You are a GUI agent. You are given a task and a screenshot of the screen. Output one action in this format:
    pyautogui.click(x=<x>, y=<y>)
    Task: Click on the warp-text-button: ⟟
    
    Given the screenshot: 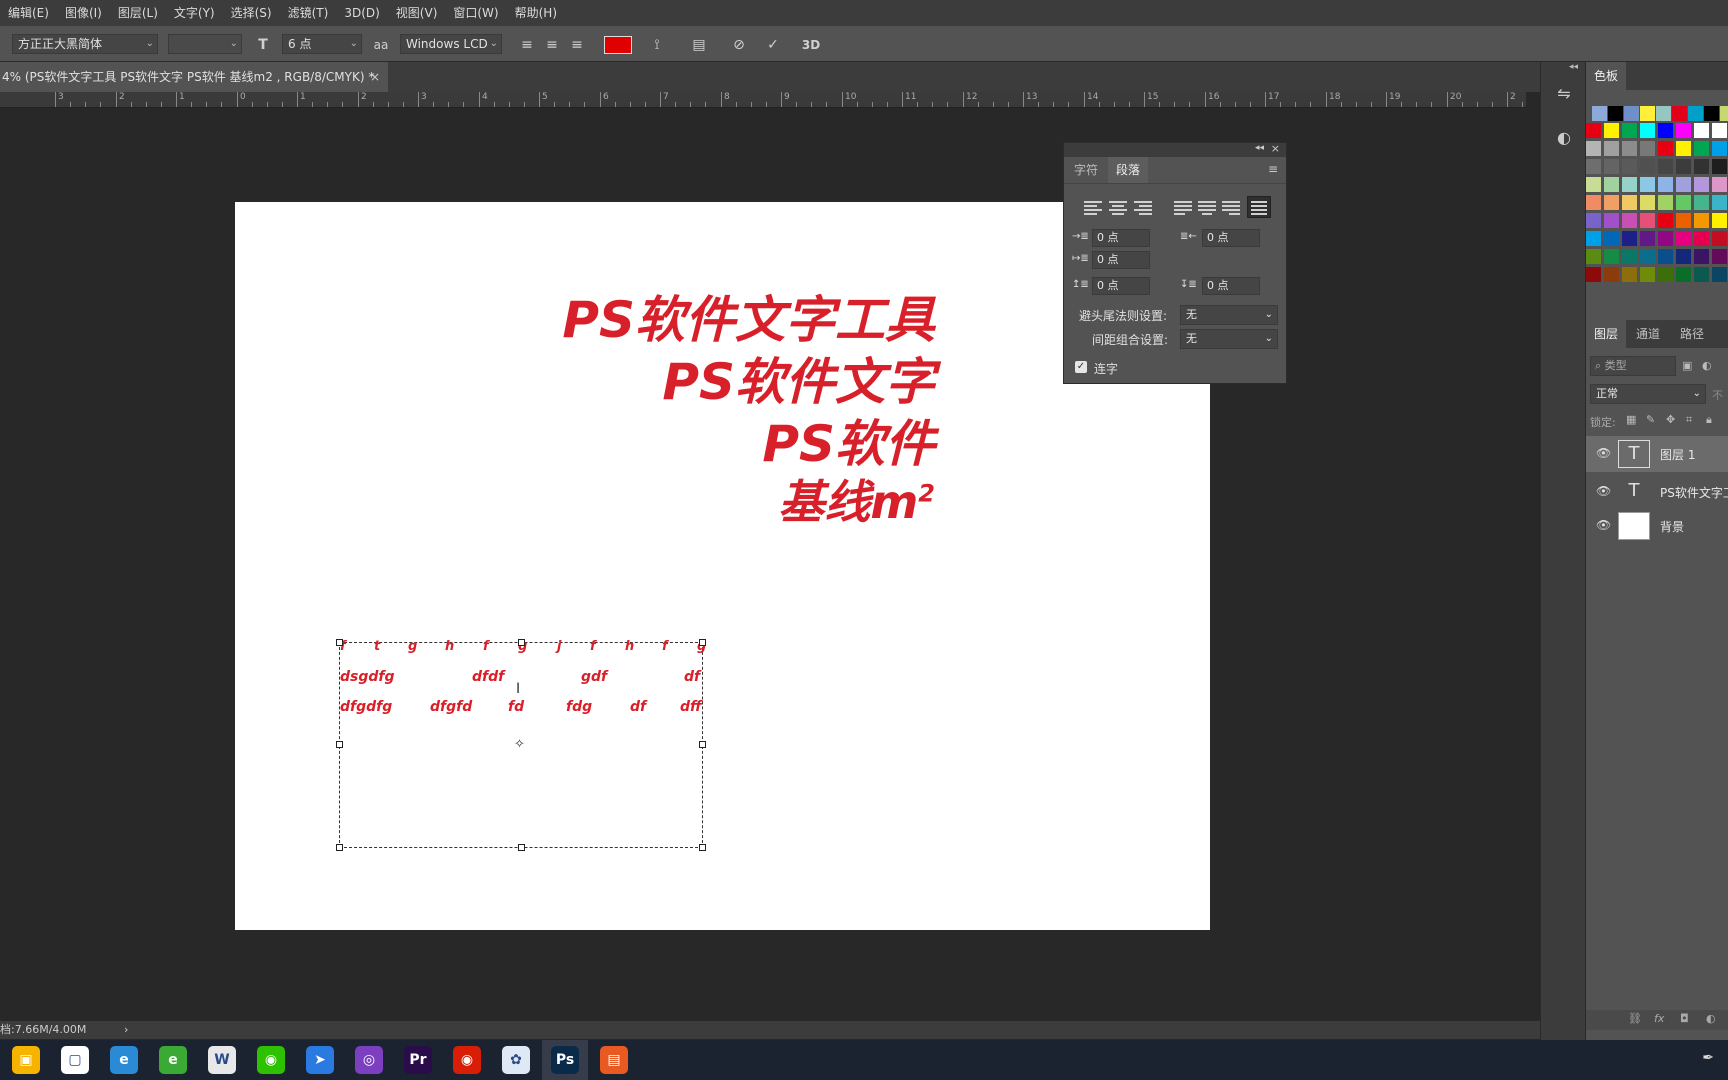 What is the action you would take?
    pyautogui.click(x=657, y=45)
    